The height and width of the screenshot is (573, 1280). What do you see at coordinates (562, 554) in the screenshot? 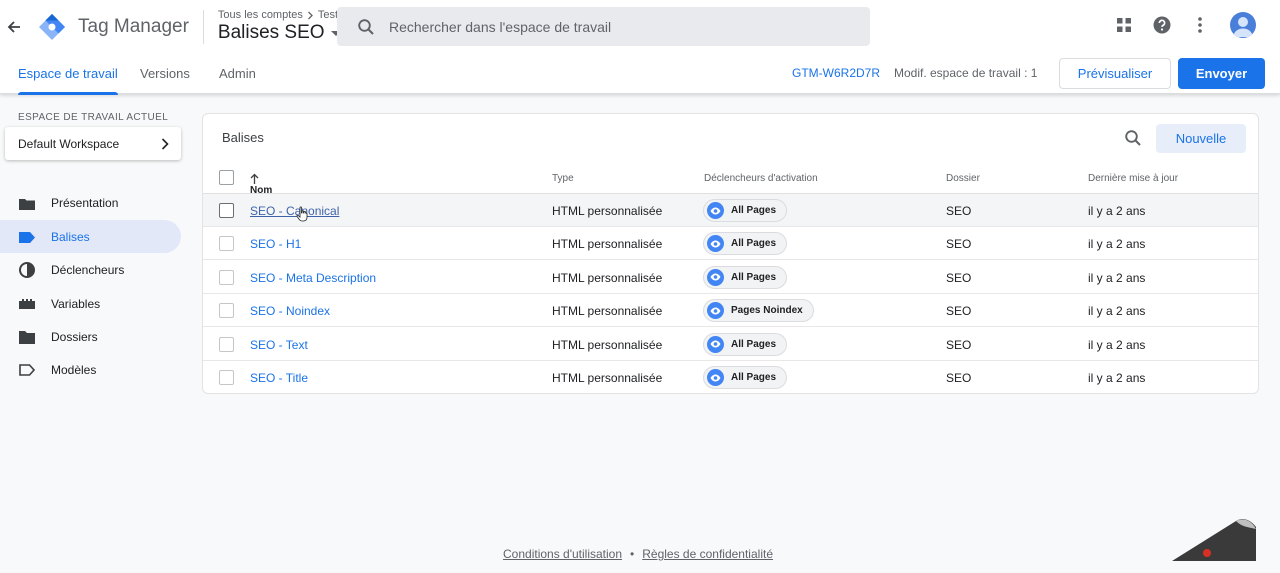
I see `terms-link: Conditions d'utilisation` at bounding box center [562, 554].